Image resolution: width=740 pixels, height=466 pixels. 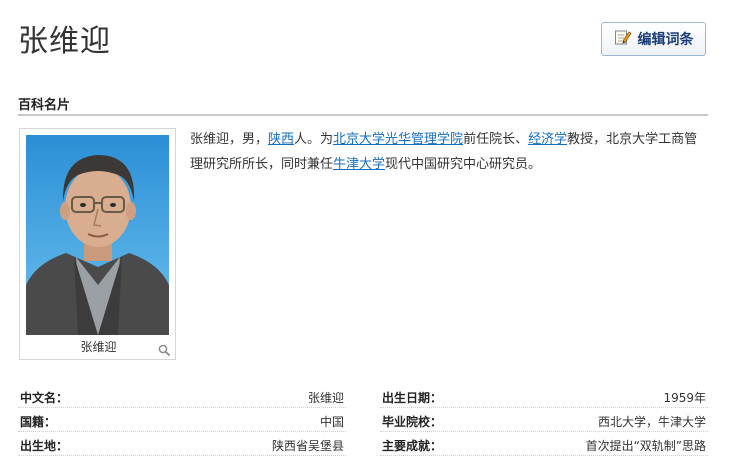 What do you see at coordinates (665, 40) in the screenshot?
I see `edit-entry-label: 编辑词条` at bounding box center [665, 40].